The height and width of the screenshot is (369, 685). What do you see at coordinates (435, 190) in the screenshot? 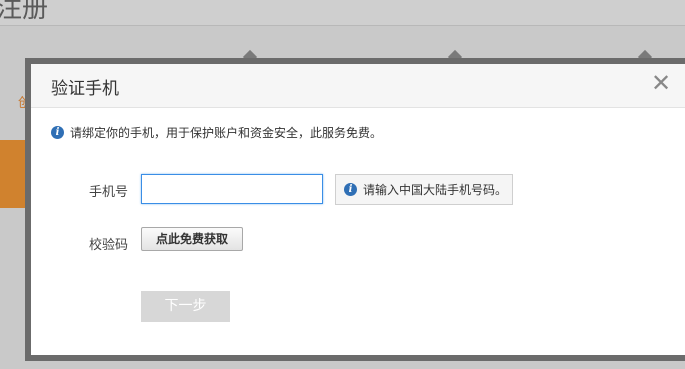
I see `phone-tip-text: 请输入中国大陆手机号码。` at bounding box center [435, 190].